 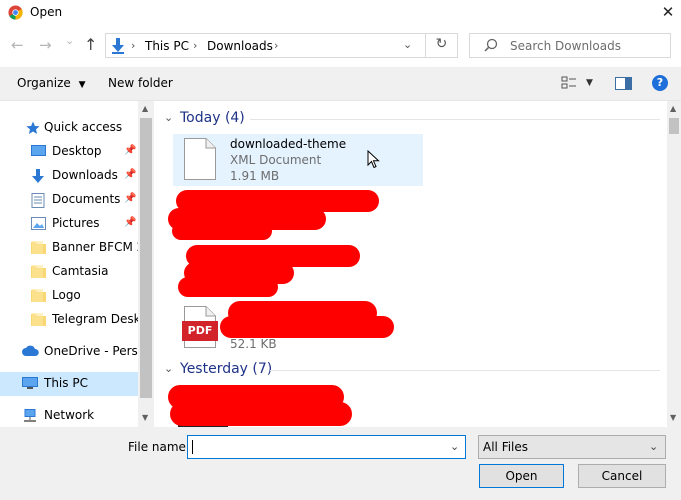 What do you see at coordinates (281, 45) in the screenshot?
I see `address-bar: › This PC › Downloads › ⌄` at bounding box center [281, 45].